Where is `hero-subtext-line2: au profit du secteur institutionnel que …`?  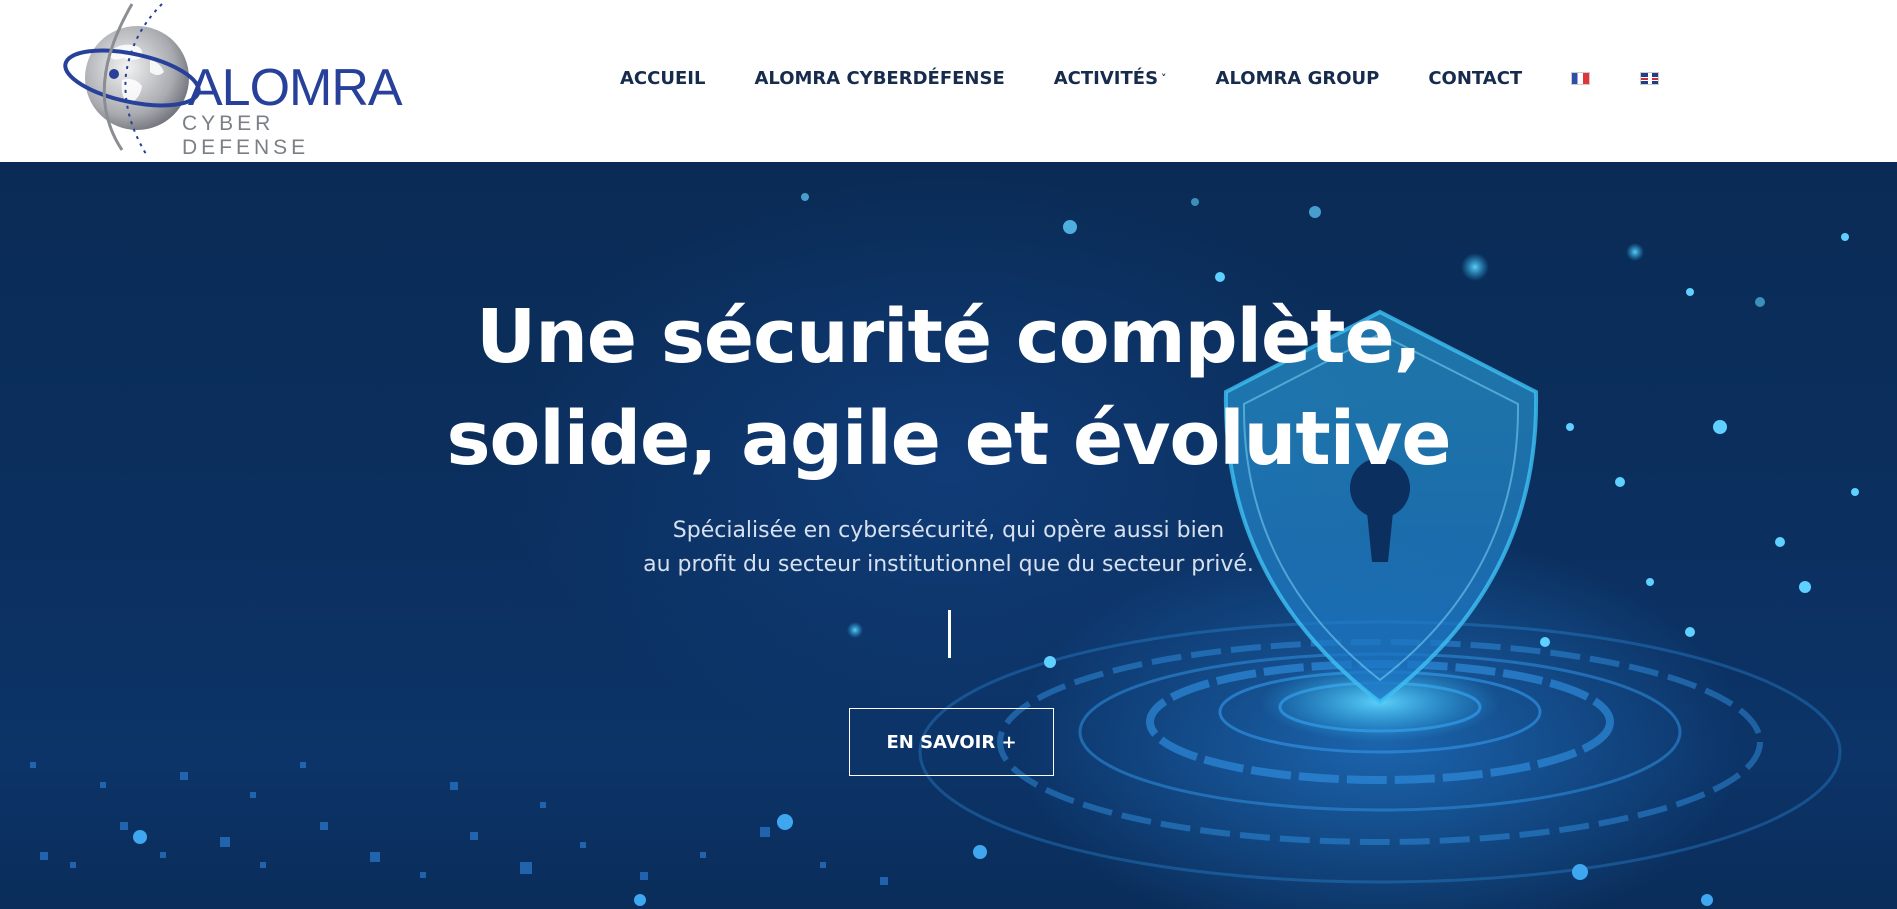
hero-subtext-line2: au profit du secteur institutionnel que … is located at coordinates (948, 564).